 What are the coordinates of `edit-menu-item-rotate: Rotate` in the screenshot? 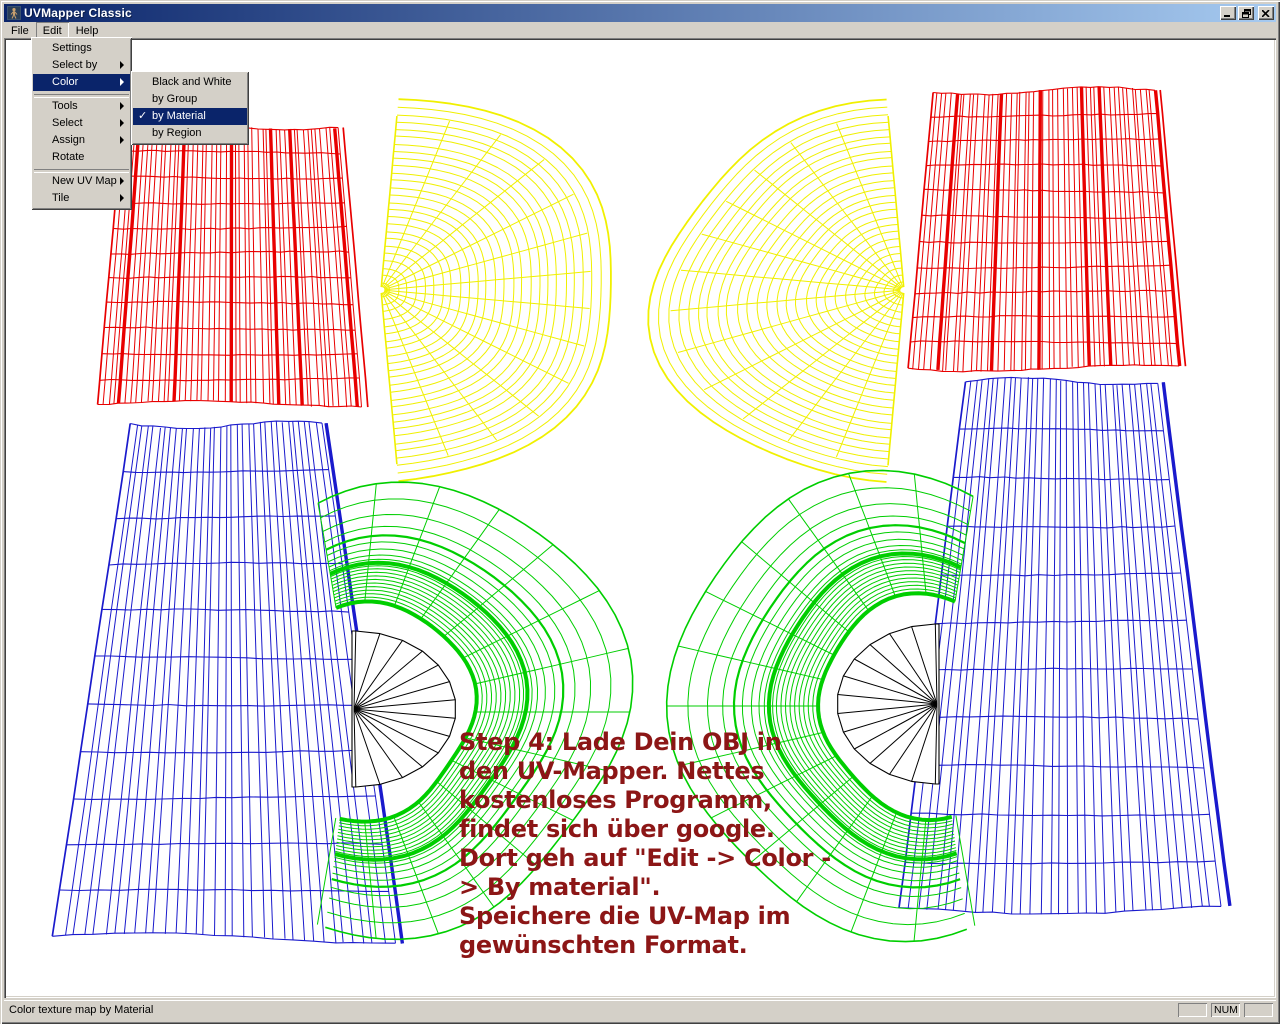 It's located at (81, 157).